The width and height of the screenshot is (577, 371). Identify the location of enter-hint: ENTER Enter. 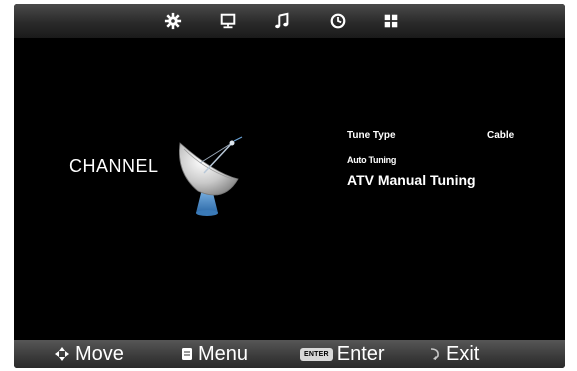
(342, 354).